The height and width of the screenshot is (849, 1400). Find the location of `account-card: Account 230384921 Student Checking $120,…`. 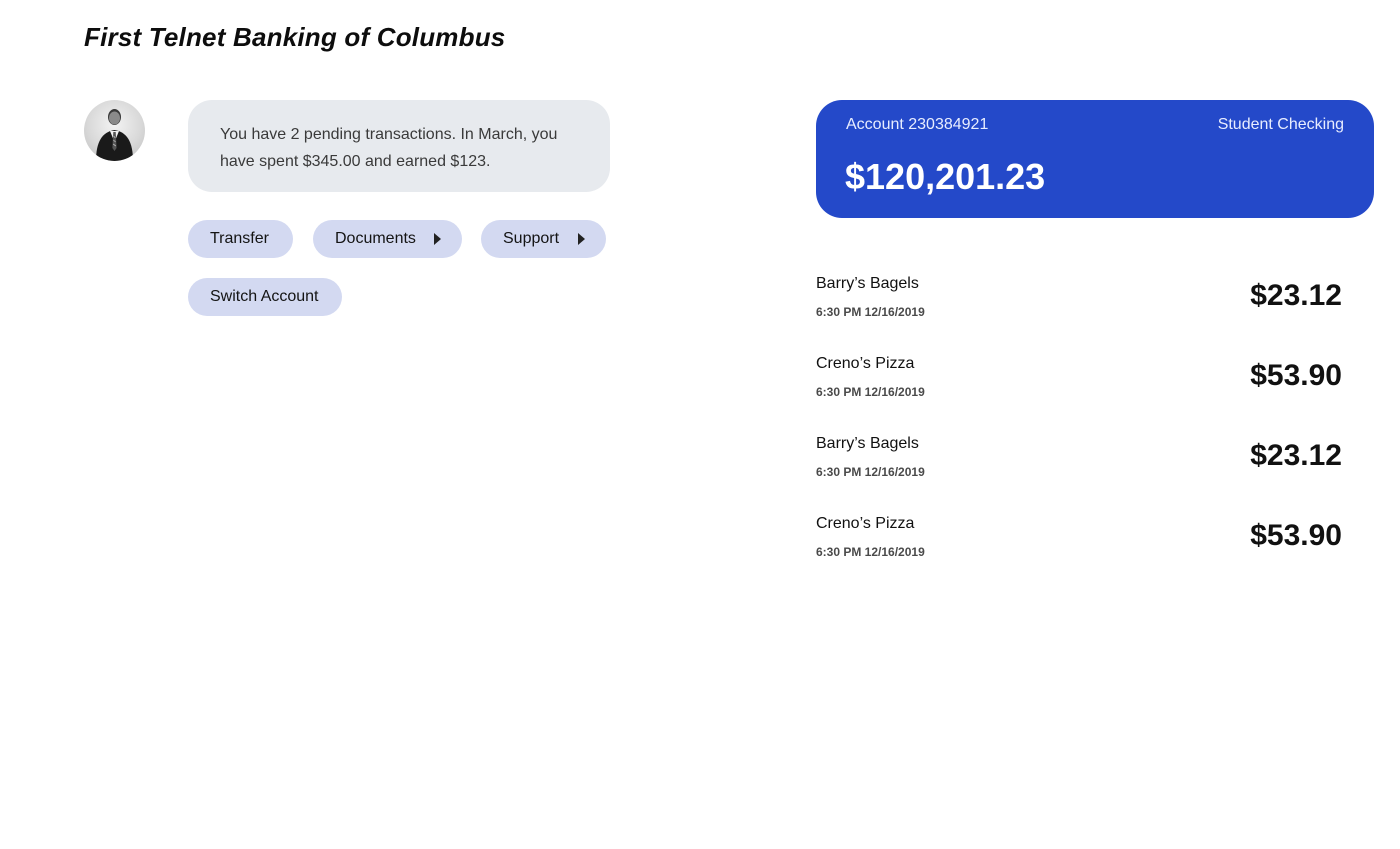

account-card: Account 230384921 Student Checking $120,… is located at coordinates (1095, 159).